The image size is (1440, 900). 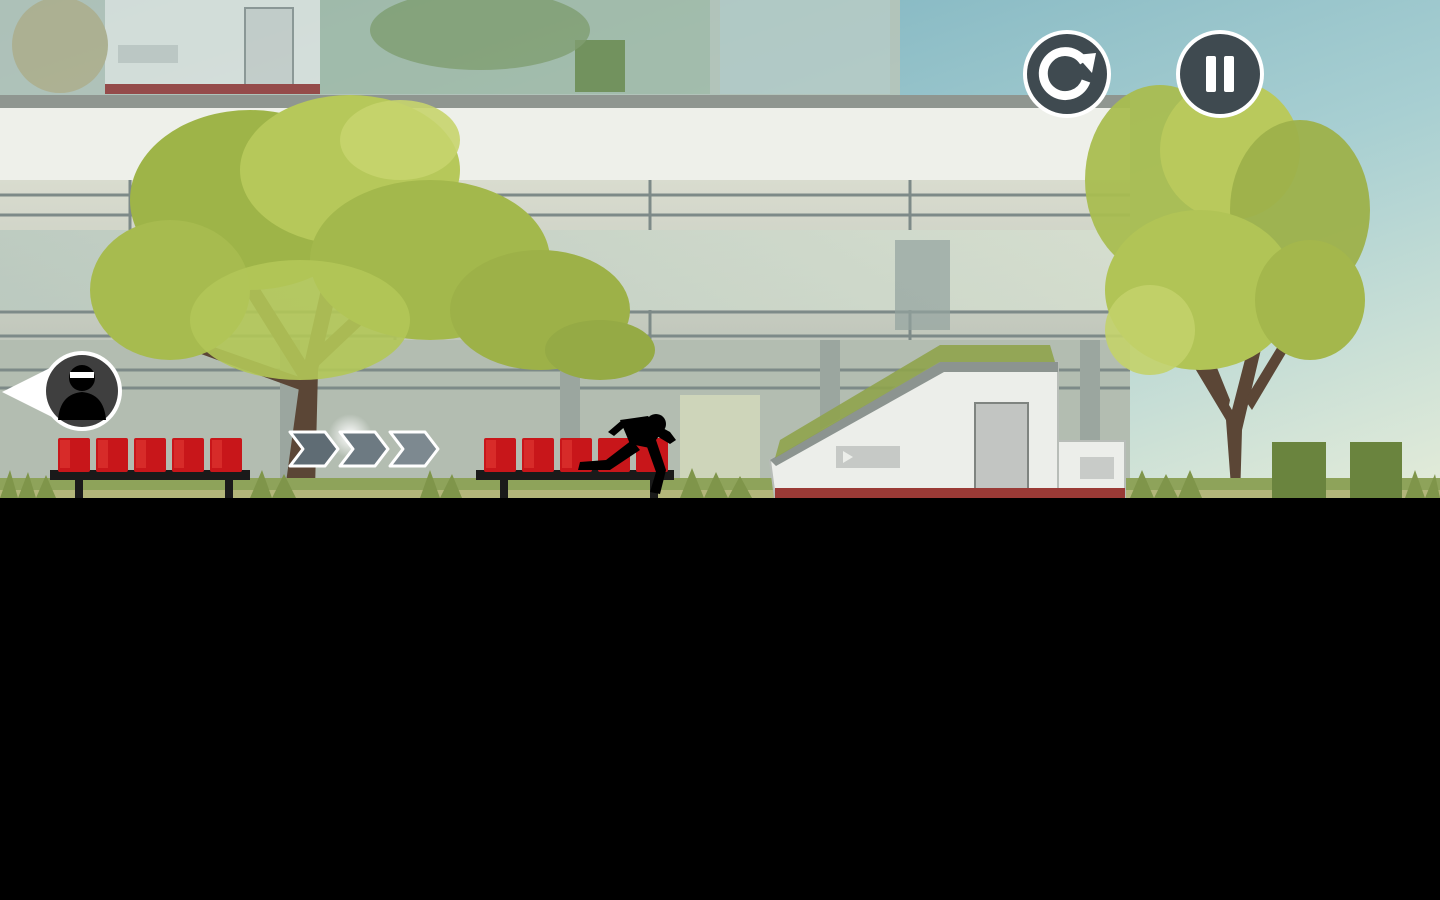 What do you see at coordinates (1220, 74) in the screenshot?
I see `pause-button` at bounding box center [1220, 74].